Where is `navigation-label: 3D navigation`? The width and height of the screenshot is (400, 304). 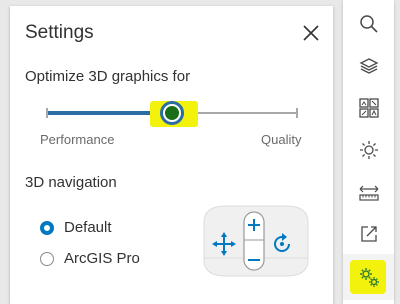
navigation-label: 3D navigation is located at coordinates (71, 182).